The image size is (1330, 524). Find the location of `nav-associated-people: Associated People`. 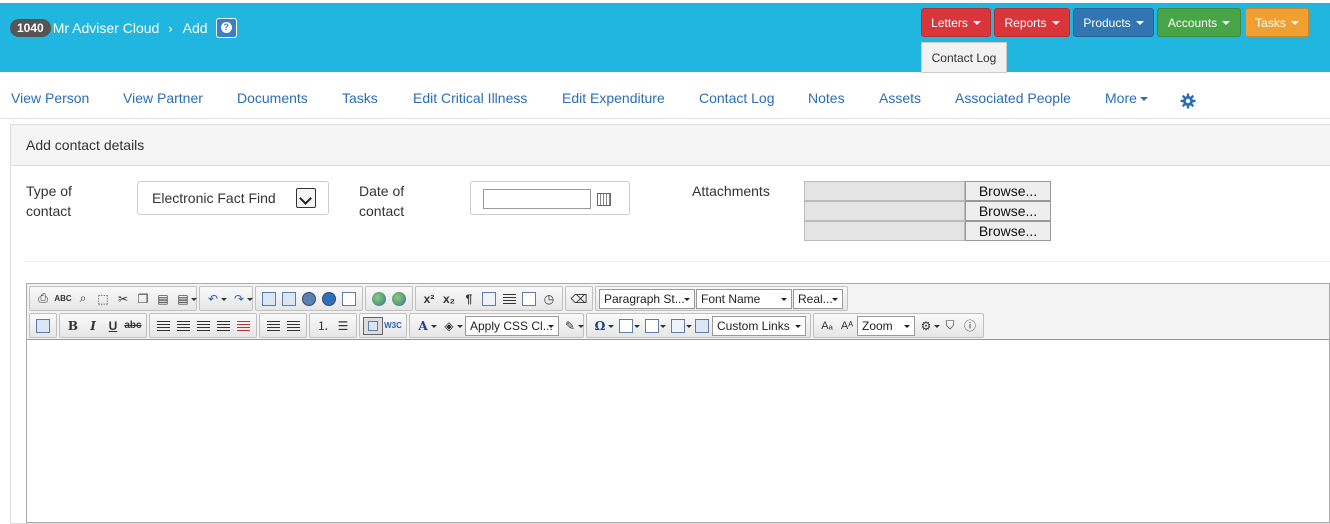

nav-associated-people: Associated People is located at coordinates (1013, 98).